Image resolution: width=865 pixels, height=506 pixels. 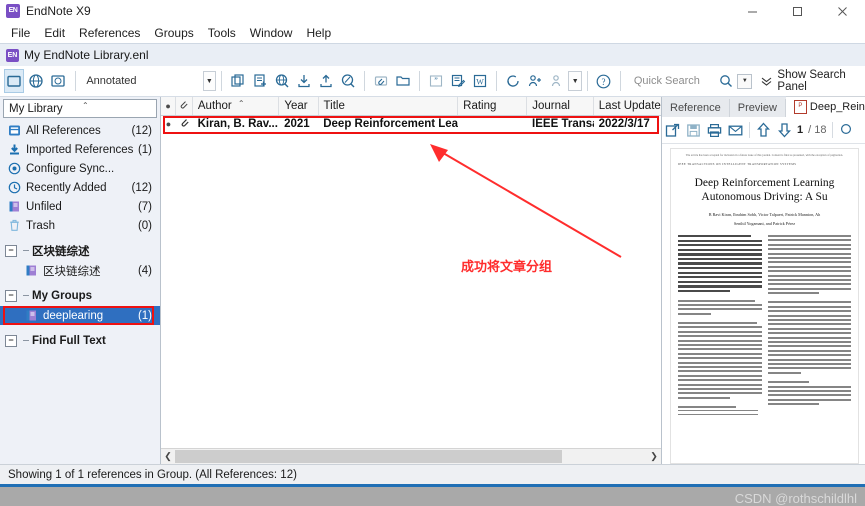 I want to click on scroll-thumb, so click(x=369, y=456).